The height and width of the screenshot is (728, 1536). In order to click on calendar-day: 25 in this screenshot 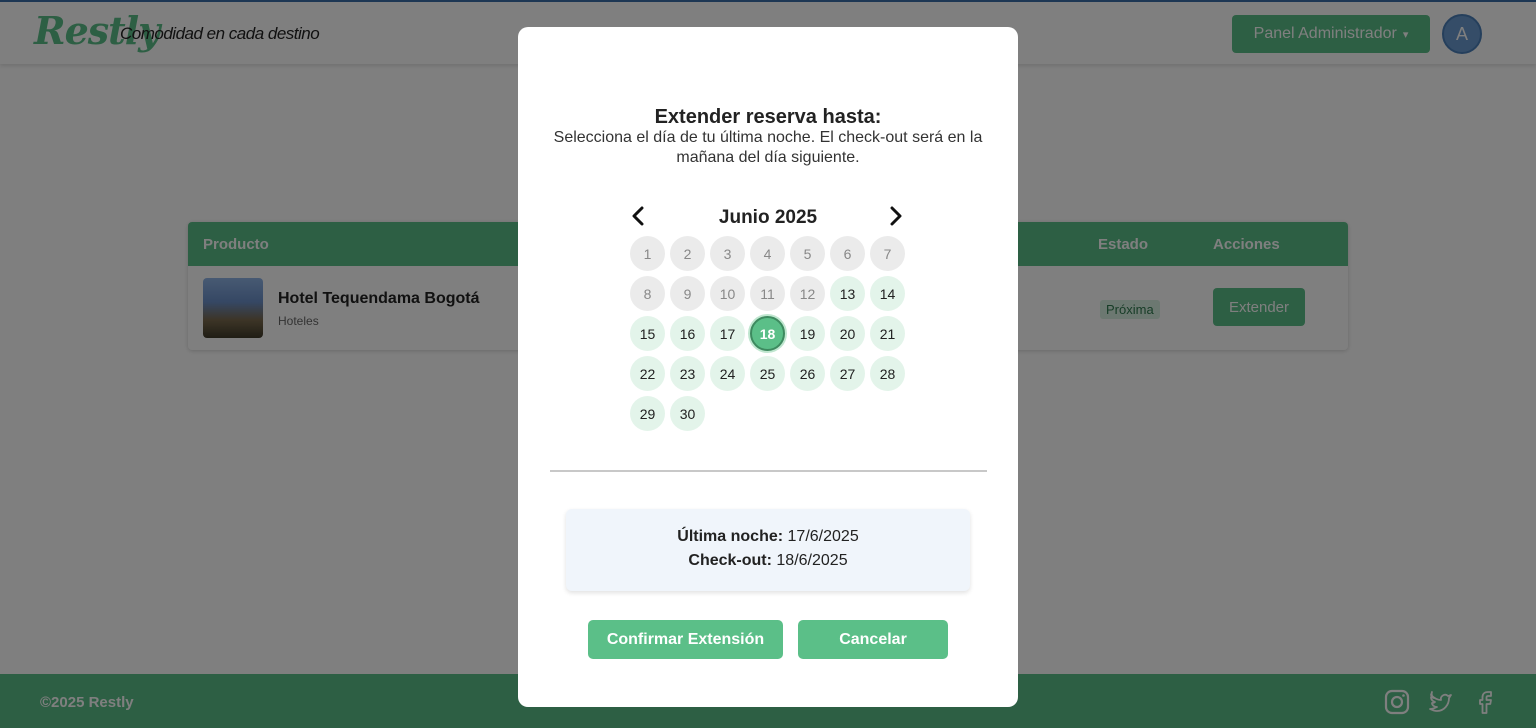, I will do `click(767, 373)`.